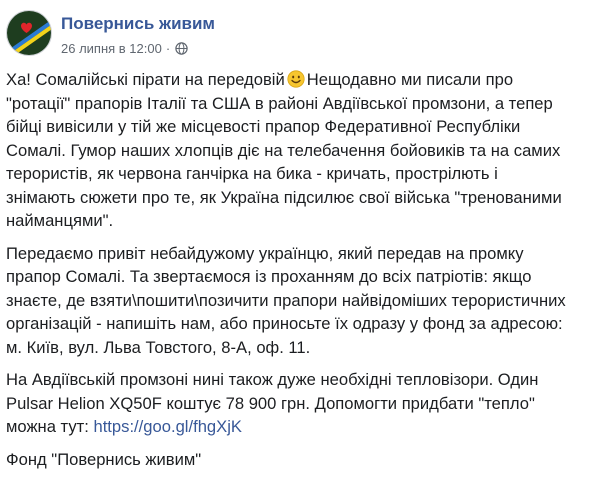  I want to click on post-text: Фонд "Повернись живим", so click(104, 459).